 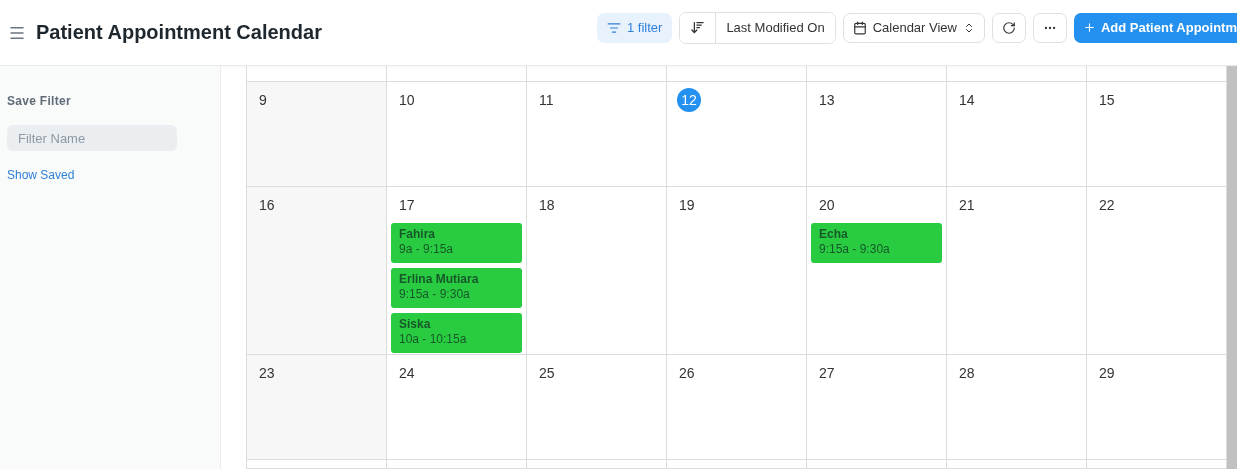 I want to click on plus-icon, so click(x=1089, y=27).